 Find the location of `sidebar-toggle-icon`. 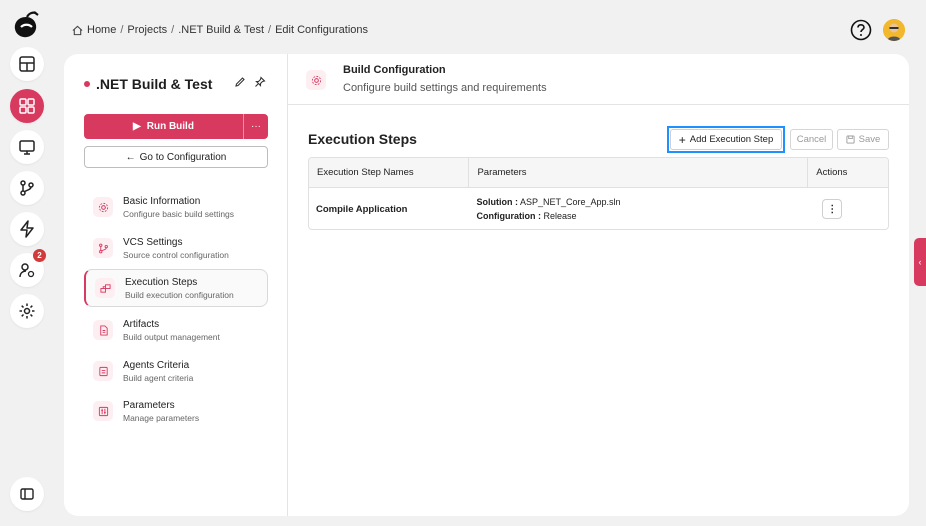

sidebar-toggle-icon is located at coordinates (27, 494).